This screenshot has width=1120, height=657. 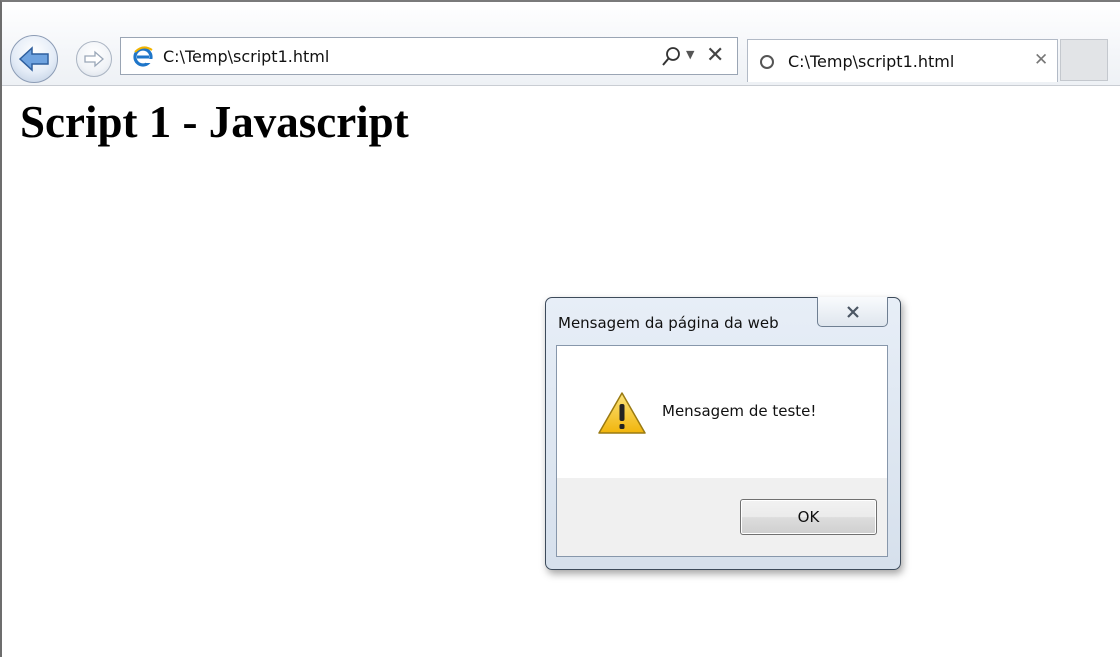 I want to click on dialog-body: Mensagem de teste! OK, so click(x=722, y=451).